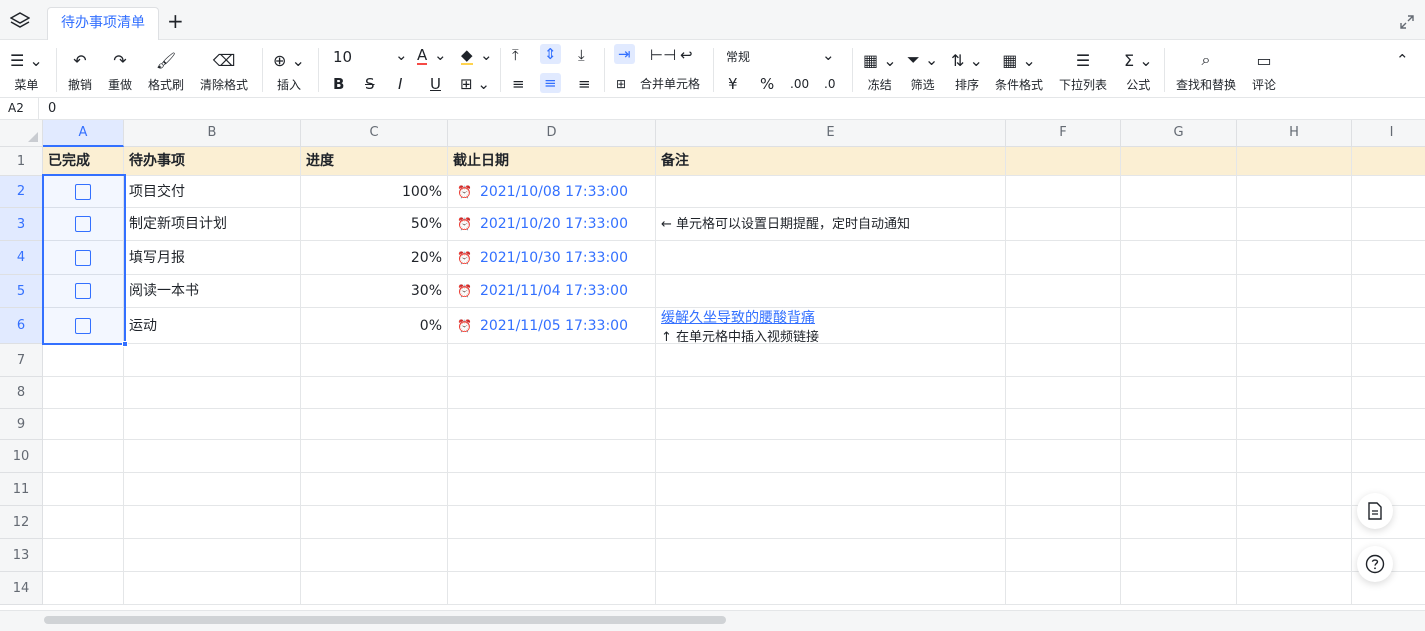 The height and width of the screenshot is (631, 1425). Describe the element at coordinates (374, 291) in the screenshot. I see `progress-cell: 30%` at that location.